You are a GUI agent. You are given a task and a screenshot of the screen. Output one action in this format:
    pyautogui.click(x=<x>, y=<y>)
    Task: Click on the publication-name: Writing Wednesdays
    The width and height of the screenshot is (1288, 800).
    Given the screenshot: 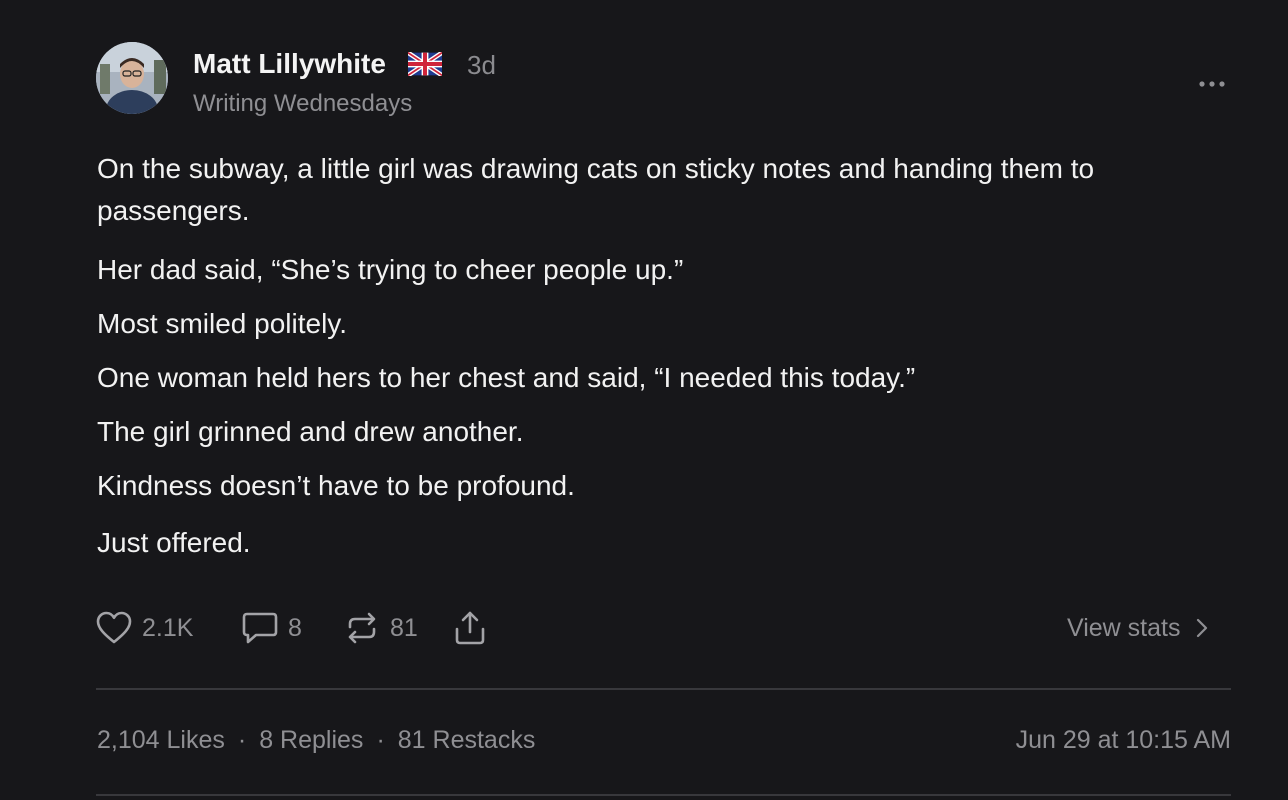 What is the action you would take?
    pyautogui.click(x=302, y=104)
    